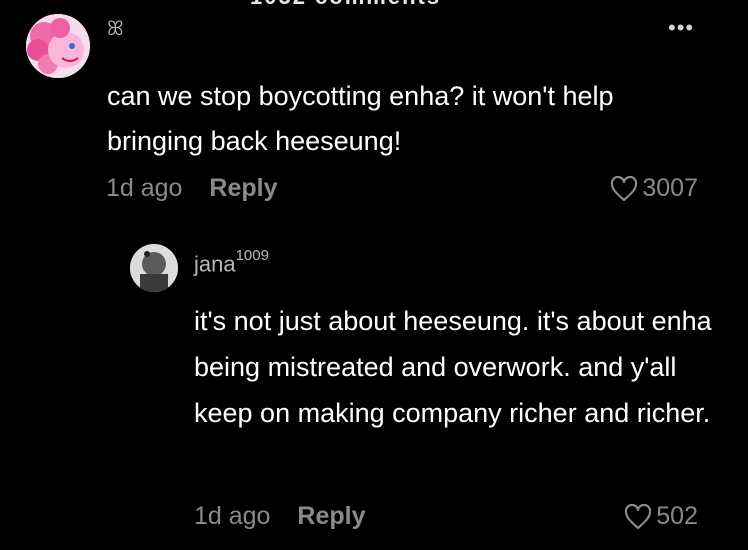 The width and height of the screenshot is (748, 550). I want to click on reply-like-button: 502, so click(661, 516).